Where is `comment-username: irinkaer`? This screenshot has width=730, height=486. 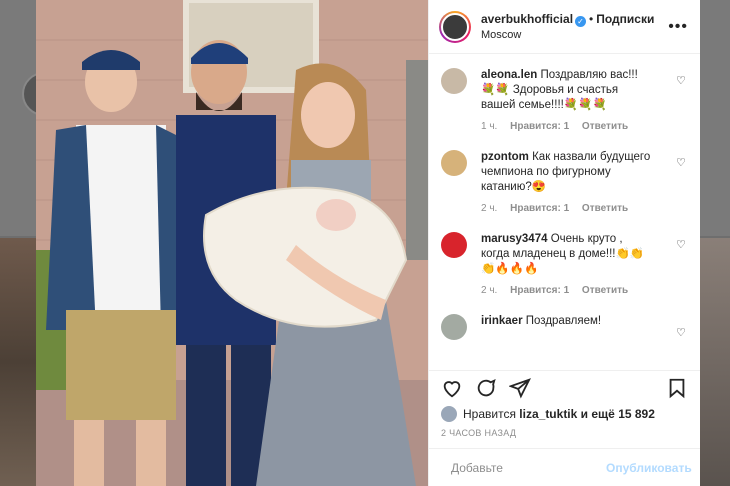 comment-username: irinkaer is located at coordinates (502, 321).